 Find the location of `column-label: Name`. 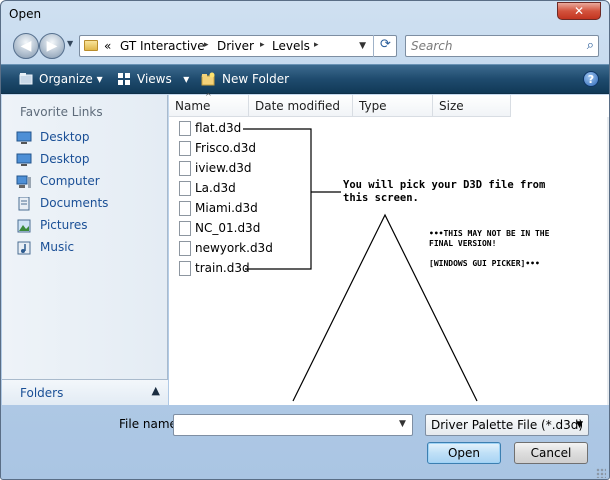

column-label: Name is located at coordinates (193, 106).